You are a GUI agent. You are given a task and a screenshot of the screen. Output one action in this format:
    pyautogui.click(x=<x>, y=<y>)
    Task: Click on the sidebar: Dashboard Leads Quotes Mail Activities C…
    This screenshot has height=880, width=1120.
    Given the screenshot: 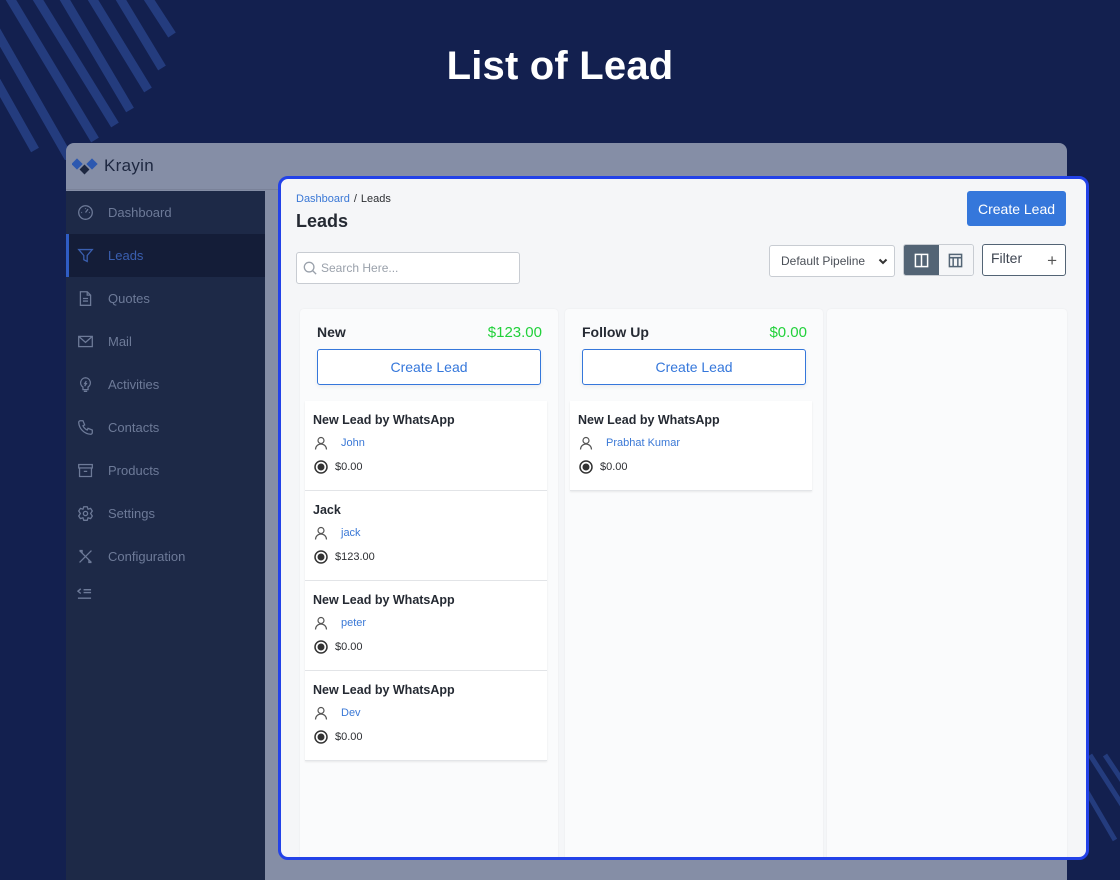 What is the action you would take?
    pyautogui.click(x=165, y=535)
    